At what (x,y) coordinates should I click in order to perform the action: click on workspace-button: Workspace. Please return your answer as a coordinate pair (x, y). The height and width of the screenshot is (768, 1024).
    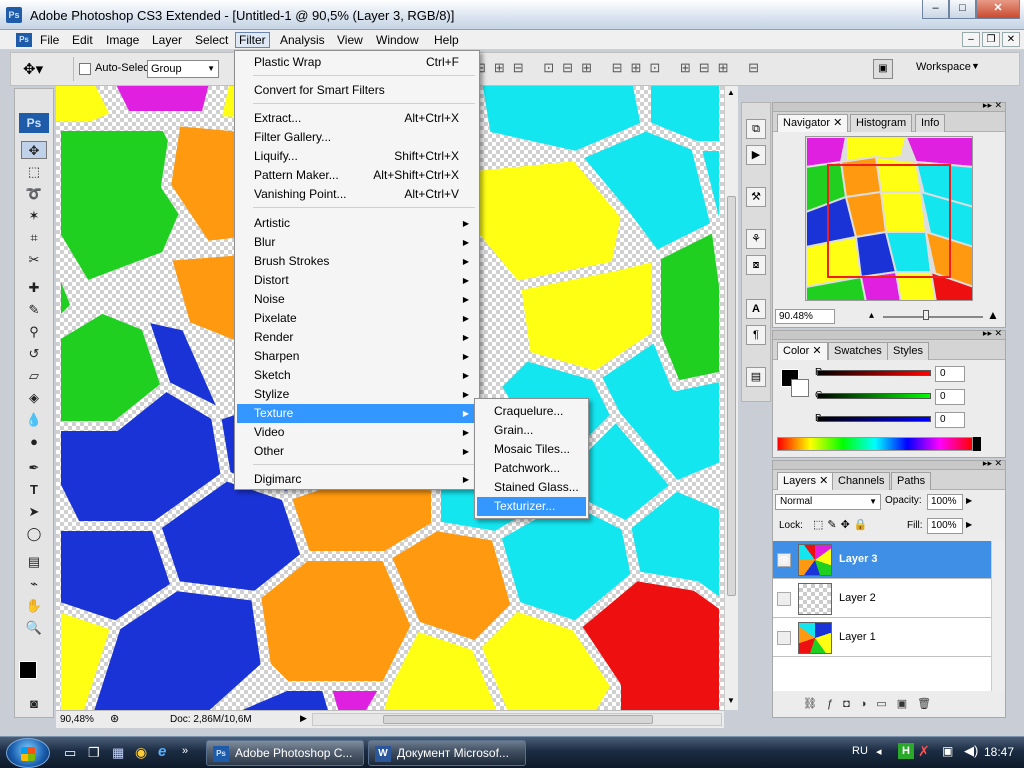
    Looking at the image, I should click on (943, 67).